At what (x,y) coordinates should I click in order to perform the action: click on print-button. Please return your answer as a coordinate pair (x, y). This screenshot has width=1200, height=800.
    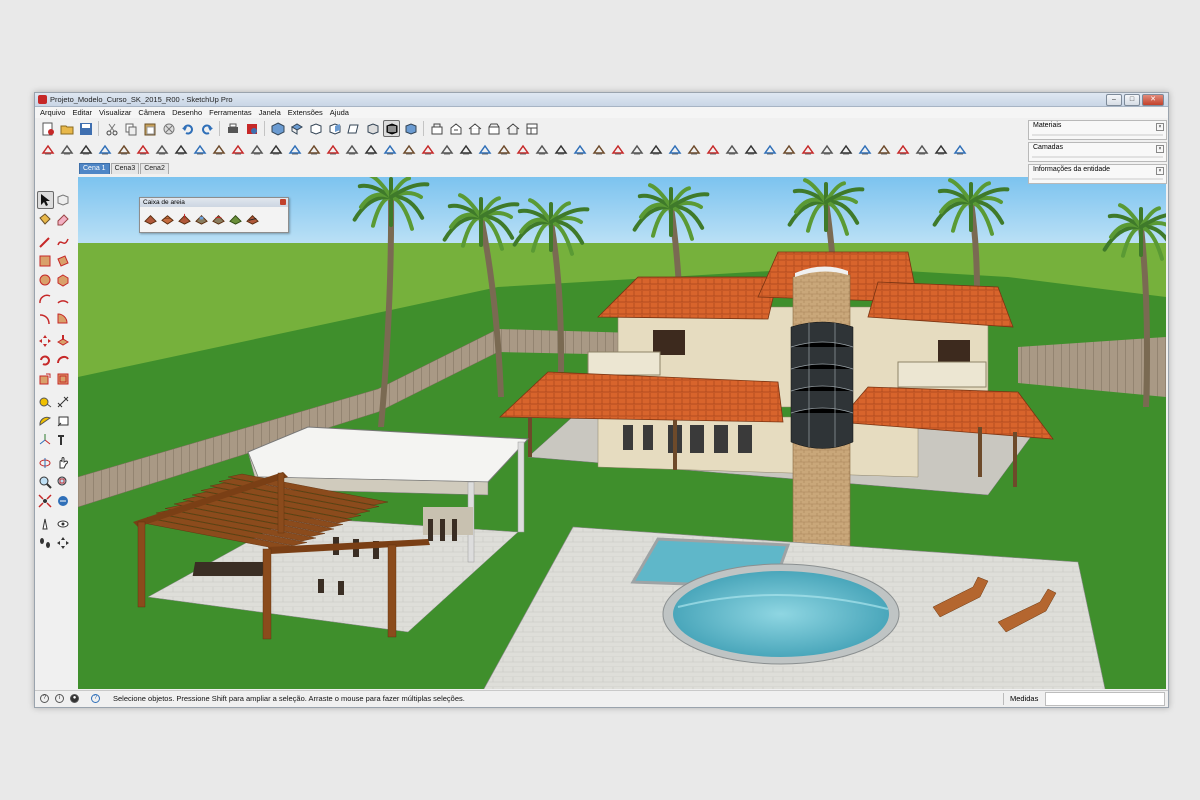
    Looking at the image, I should click on (232, 128).